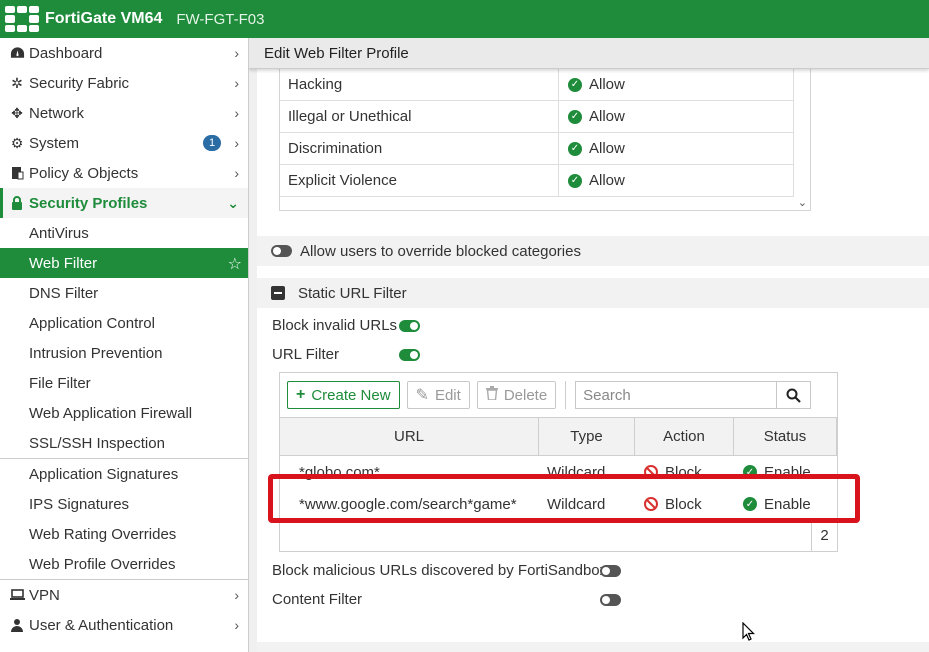  Describe the element at coordinates (317, 599) in the screenshot. I see `content-filter-label: Content Filter` at that location.